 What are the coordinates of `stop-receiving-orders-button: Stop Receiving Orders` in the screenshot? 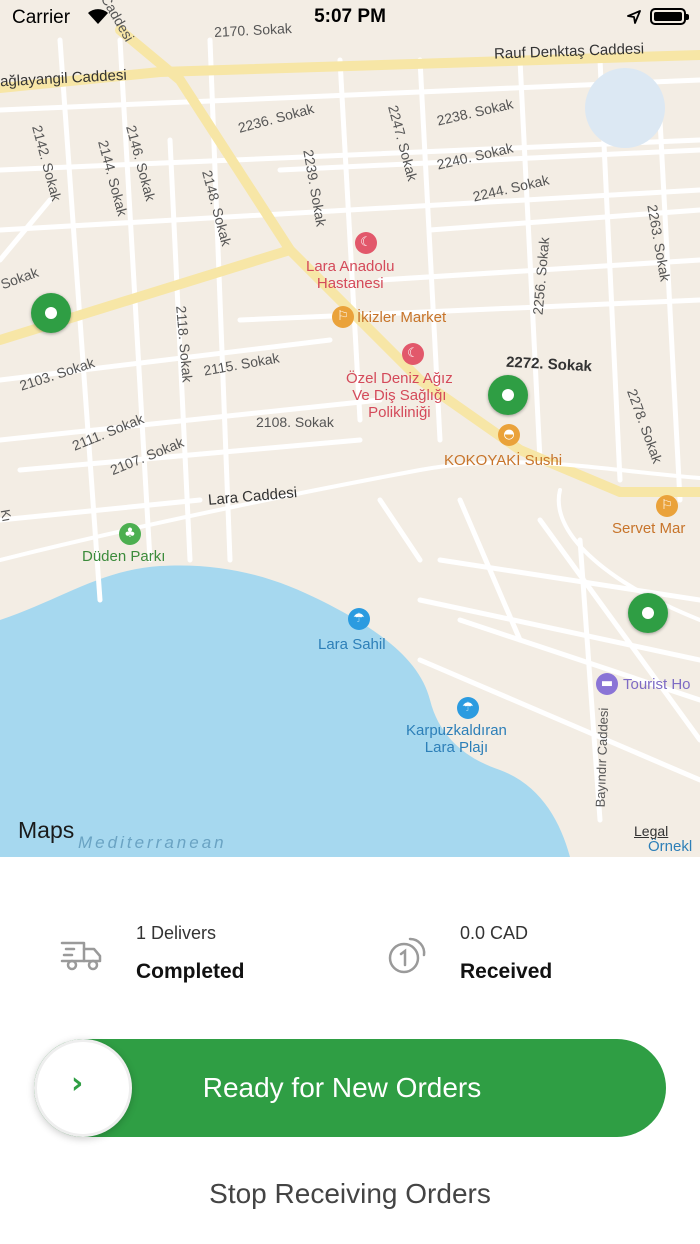 It's located at (350, 1194).